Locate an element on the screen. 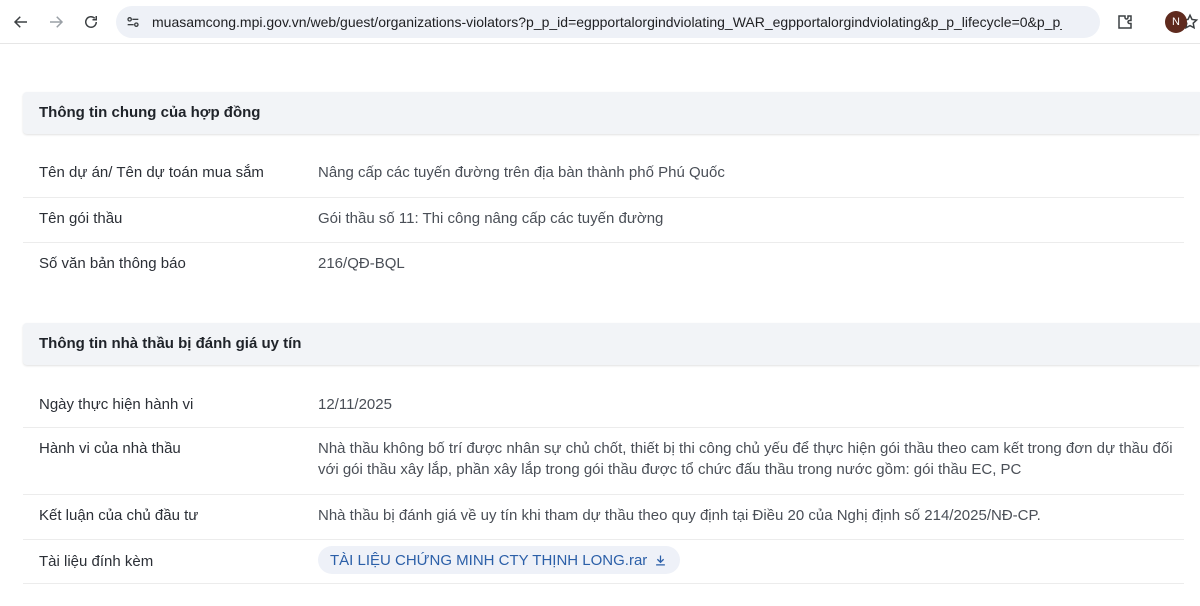  extensions-puzzle-icon is located at coordinates (1125, 22).